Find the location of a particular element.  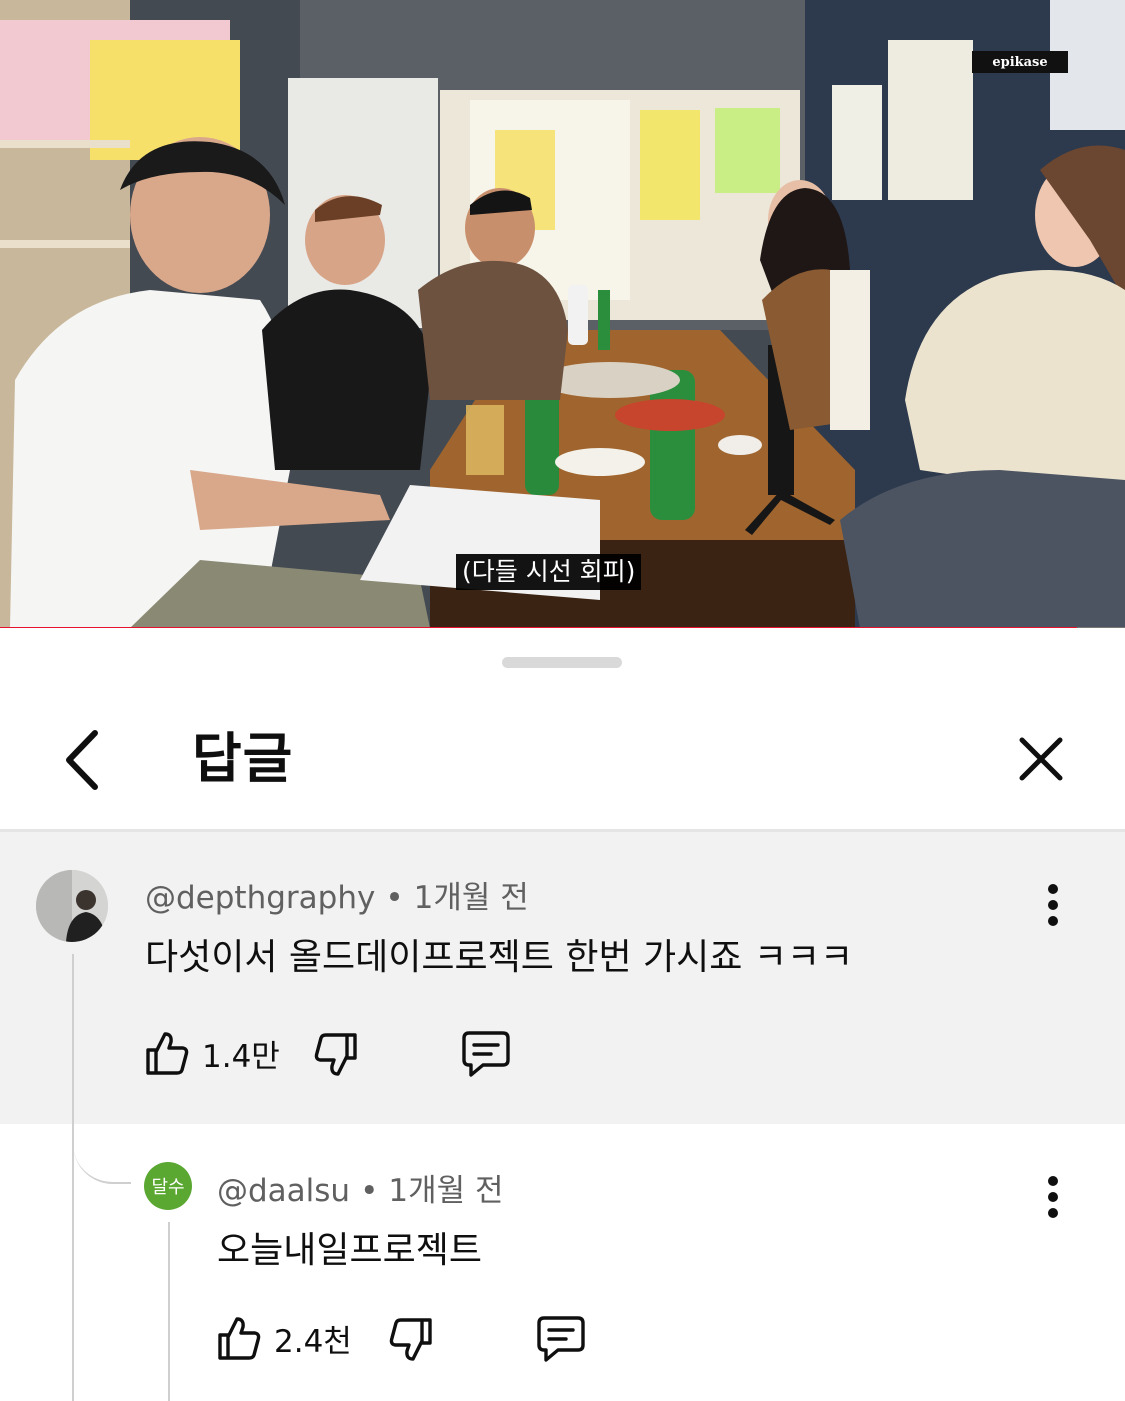

reply-reply-button is located at coordinates (561, 1339).